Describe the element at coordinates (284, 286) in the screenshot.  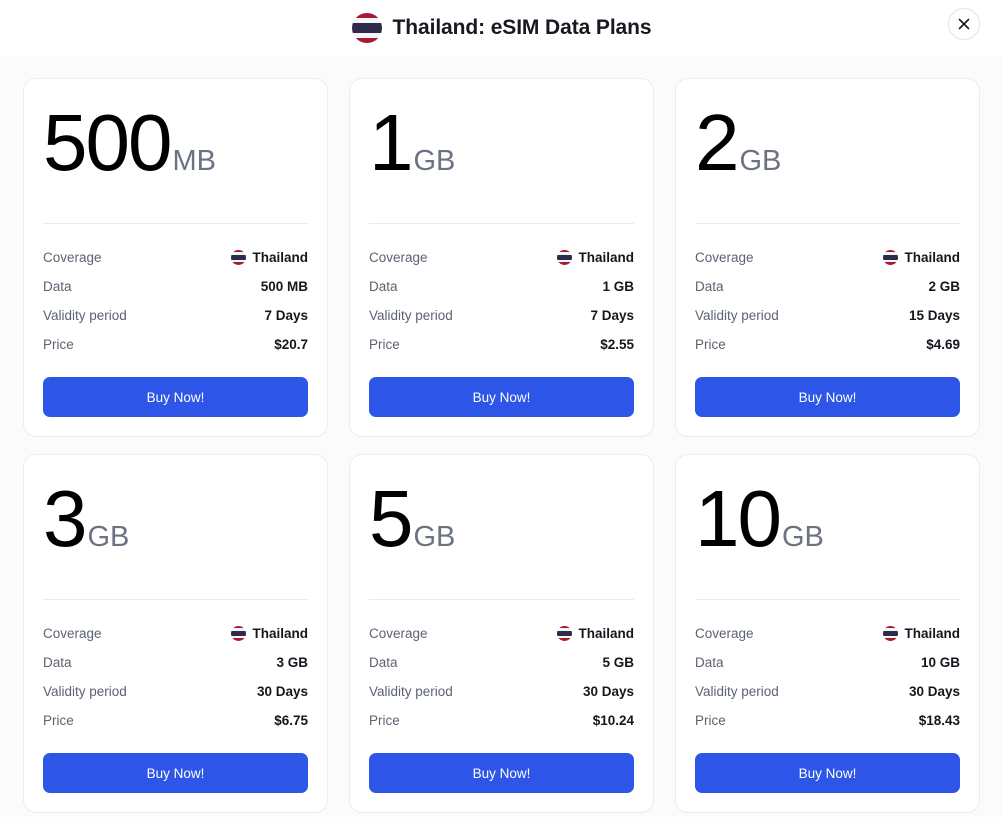
I see `spec-value-data: 500 MB` at that location.